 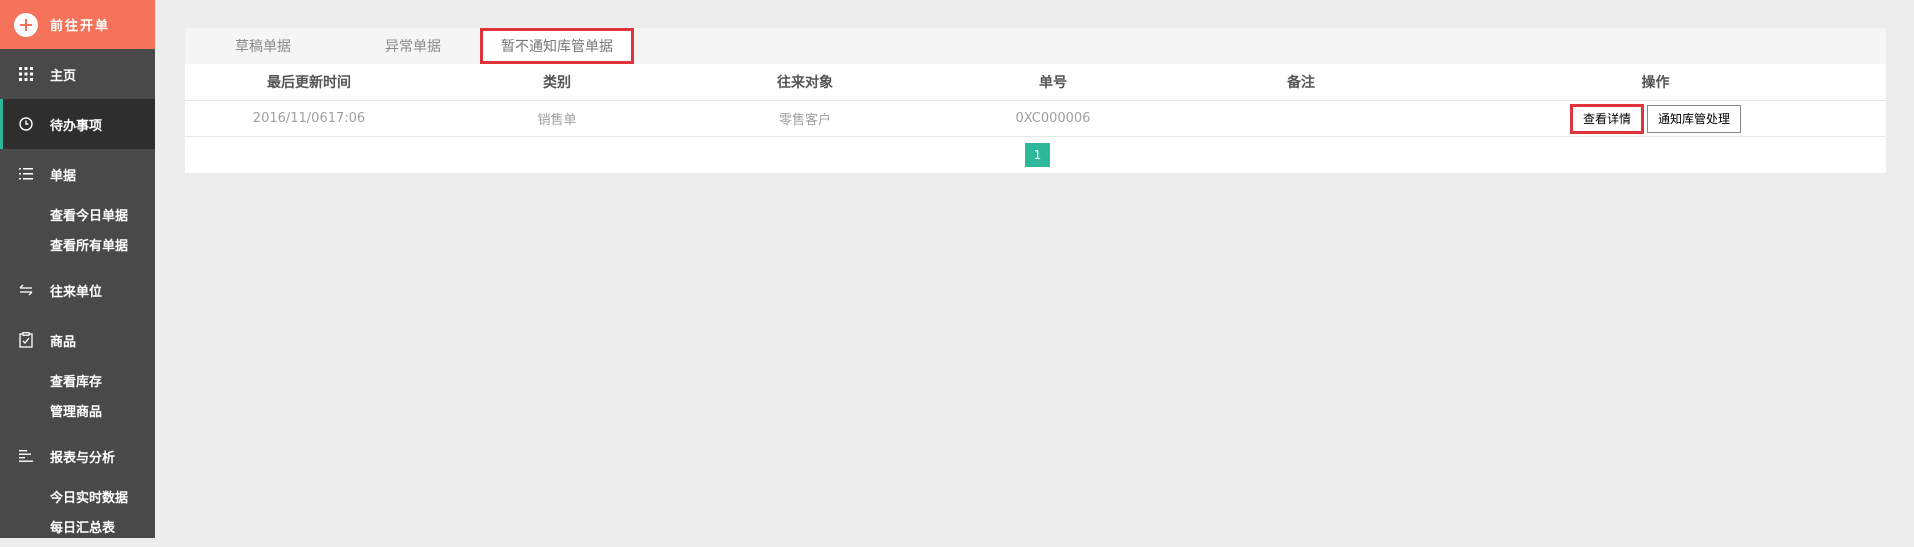 What do you see at coordinates (1606, 118) in the screenshot?
I see `view-details-button: 查看详情` at bounding box center [1606, 118].